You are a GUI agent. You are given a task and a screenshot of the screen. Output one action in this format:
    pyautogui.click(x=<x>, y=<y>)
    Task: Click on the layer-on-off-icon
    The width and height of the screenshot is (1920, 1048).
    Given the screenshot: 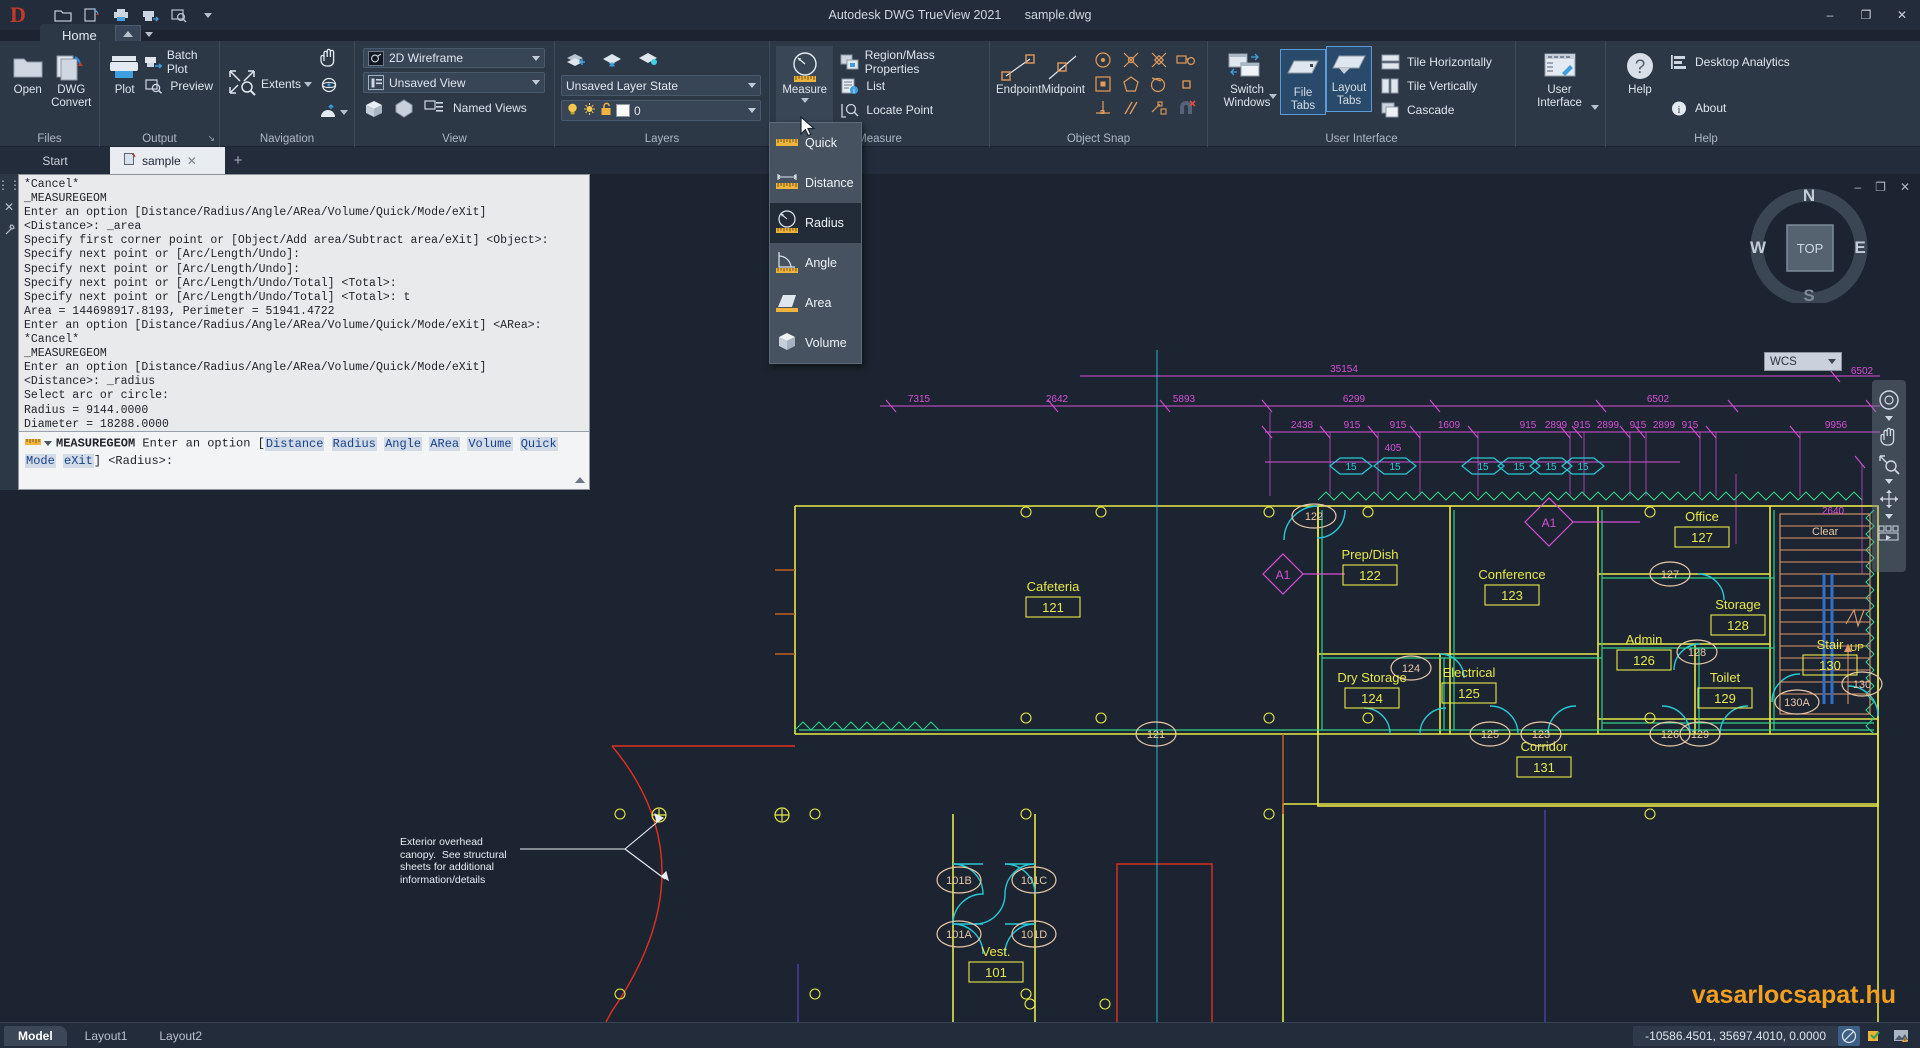 What is the action you would take?
    pyautogui.click(x=648, y=59)
    